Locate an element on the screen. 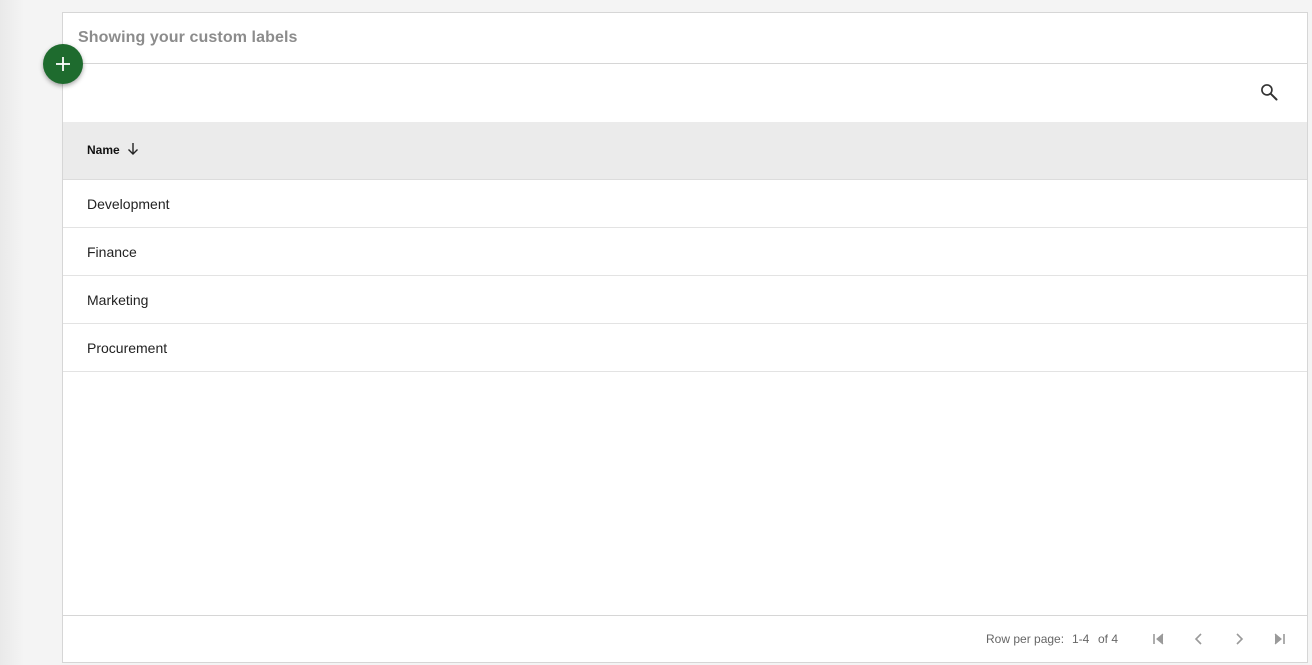 The height and width of the screenshot is (665, 1312). panel-header: Showing your custom labels is located at coordinates (685, 38).